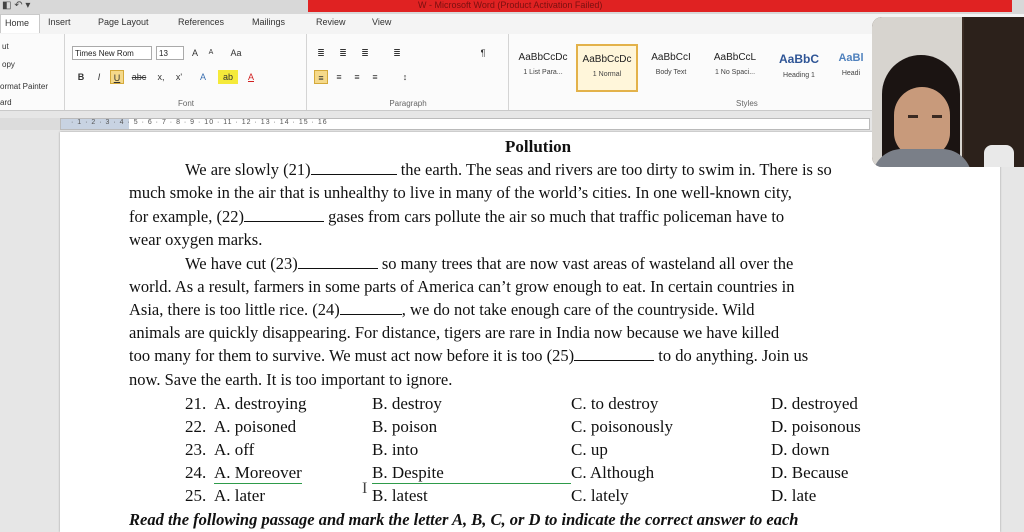 Image resolution: width=1024 pixels, height=532 pixels. I want to click on quick-access-toolbar: ◧ ↶ ▾, so click(16, 5).